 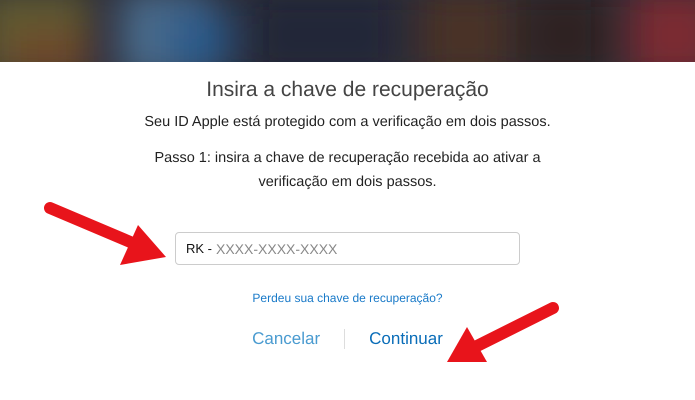 What do you see at coordinates (199, 248) in the screenshot?
I see `key-prefix: RK -` at bounding box center [199, 248].